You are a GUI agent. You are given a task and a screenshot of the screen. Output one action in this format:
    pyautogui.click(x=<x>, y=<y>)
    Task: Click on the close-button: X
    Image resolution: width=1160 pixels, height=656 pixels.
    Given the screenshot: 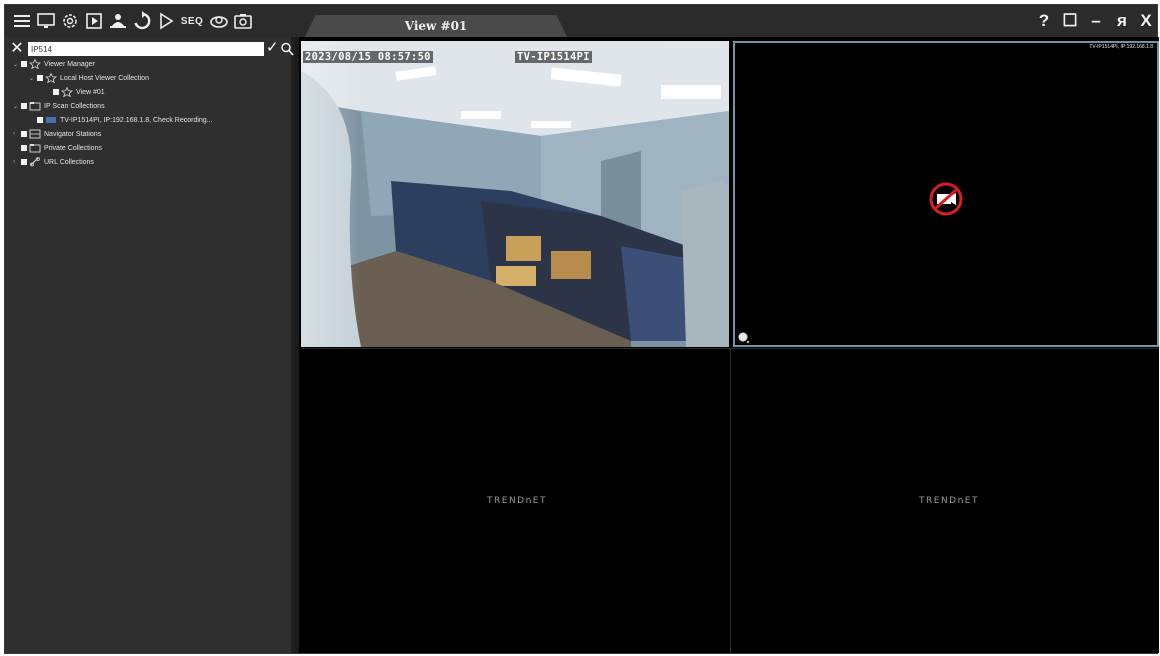 What is the action you would take?
    pyautogui.click(x=1146, y=21)
    